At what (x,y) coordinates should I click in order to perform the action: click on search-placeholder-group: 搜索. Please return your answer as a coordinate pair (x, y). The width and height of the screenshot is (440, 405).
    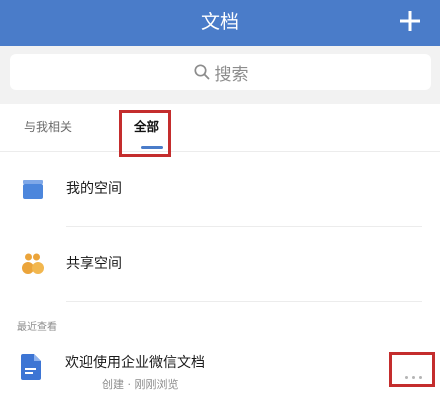
    Looking at the image, I should click on (220, 72).